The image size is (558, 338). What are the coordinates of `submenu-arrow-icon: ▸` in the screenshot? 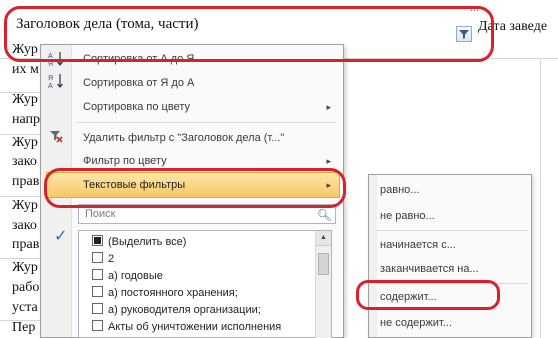 It's located at (328, 107).